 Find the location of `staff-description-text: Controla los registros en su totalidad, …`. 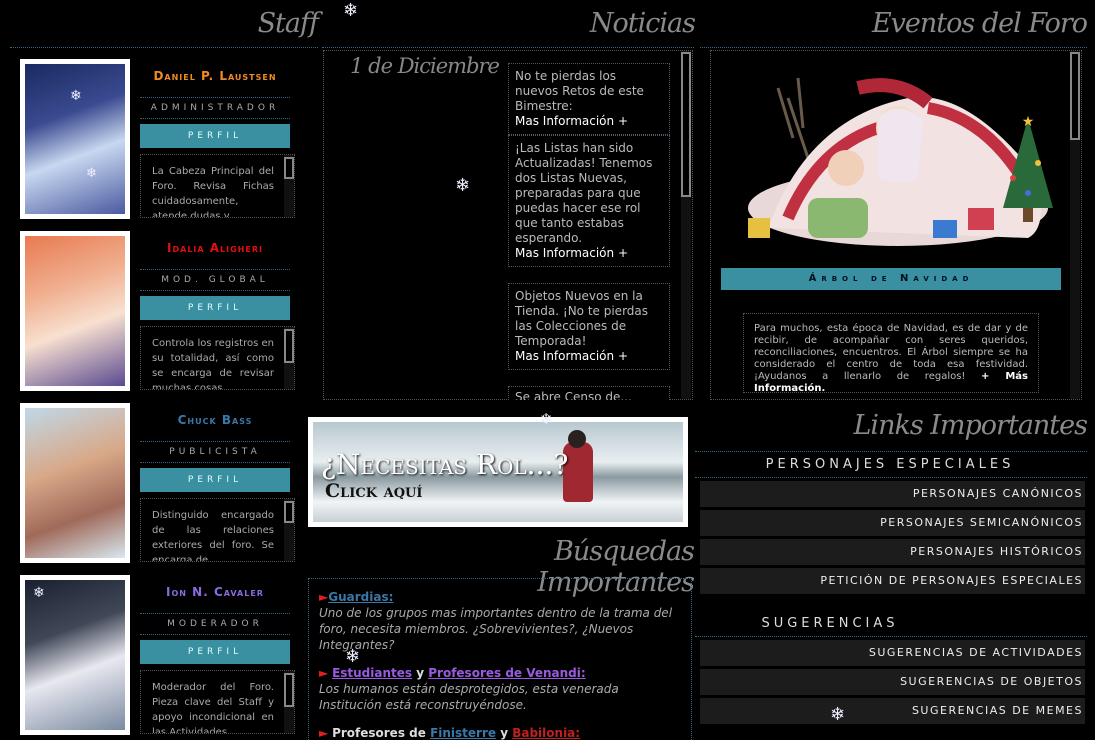

staff-description-text: Controla los registros en su totalidad, … is located at coordinates (213, 364).